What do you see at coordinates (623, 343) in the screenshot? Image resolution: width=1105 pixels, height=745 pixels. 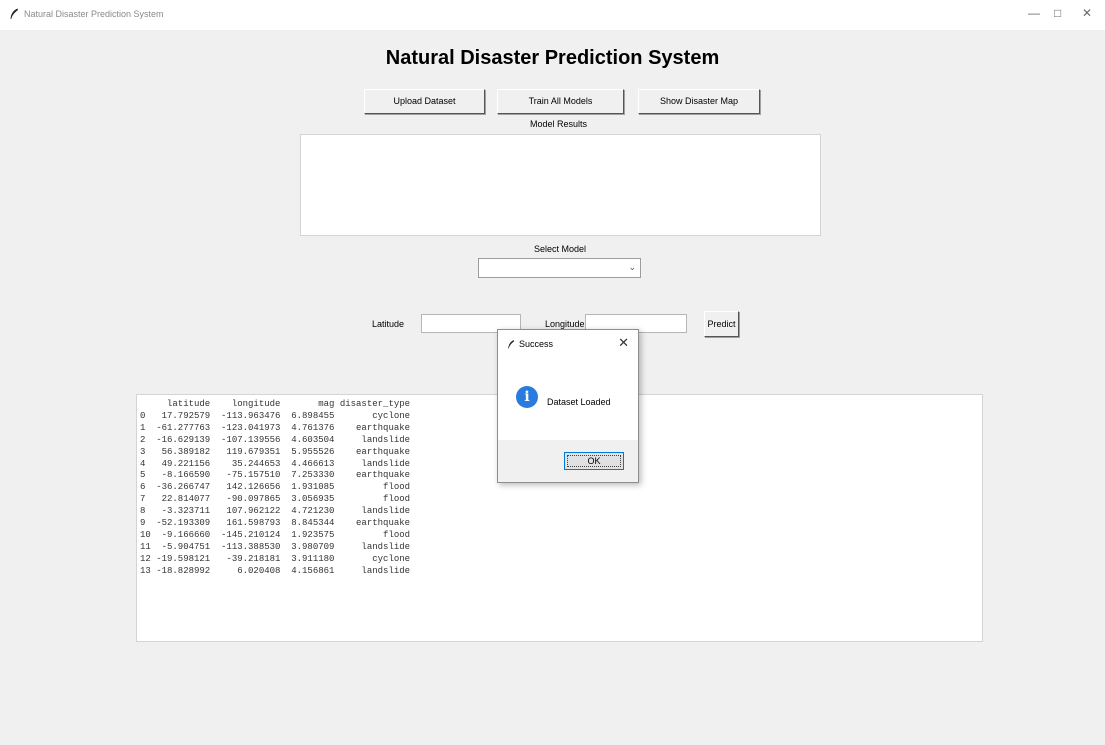 I see `close-icon: ✕` at bounding box center [623, 343].